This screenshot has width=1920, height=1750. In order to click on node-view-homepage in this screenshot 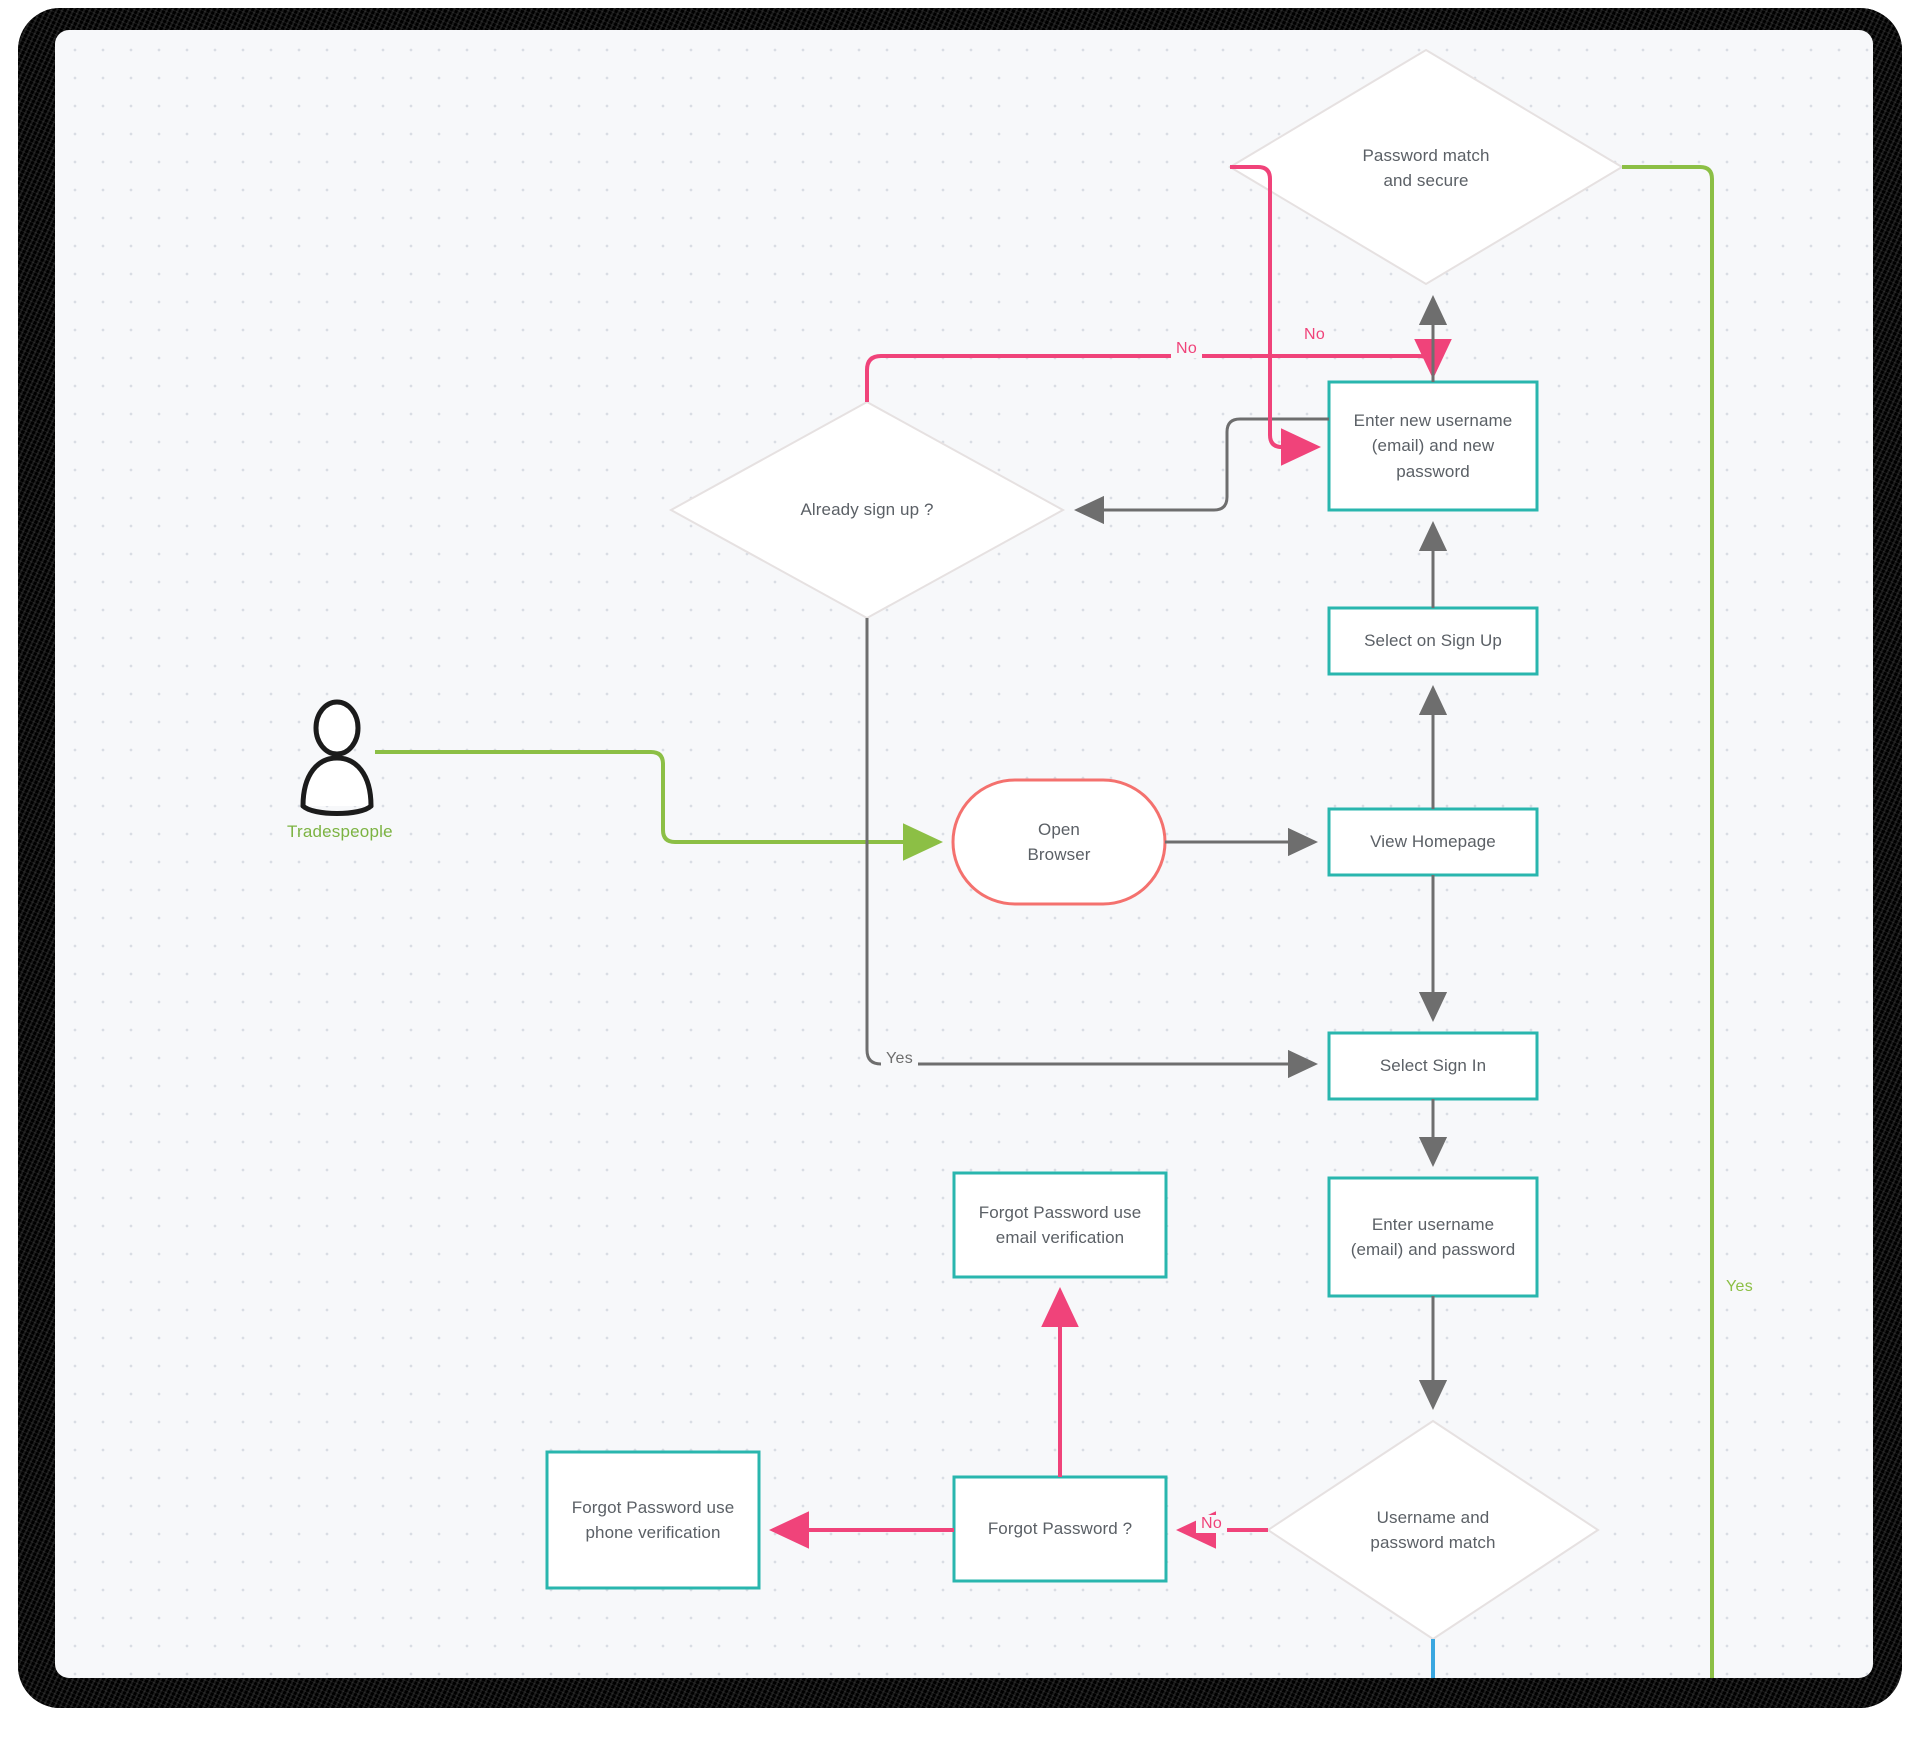, I will do `click(1433, 842)`.